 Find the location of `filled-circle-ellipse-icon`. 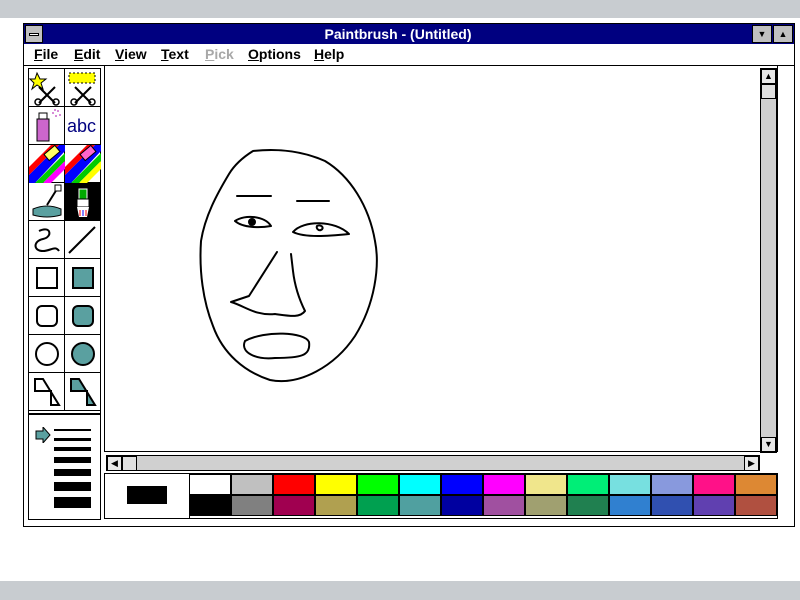

filled-circle-ellipse-icon is located at coordinates (83, 354).